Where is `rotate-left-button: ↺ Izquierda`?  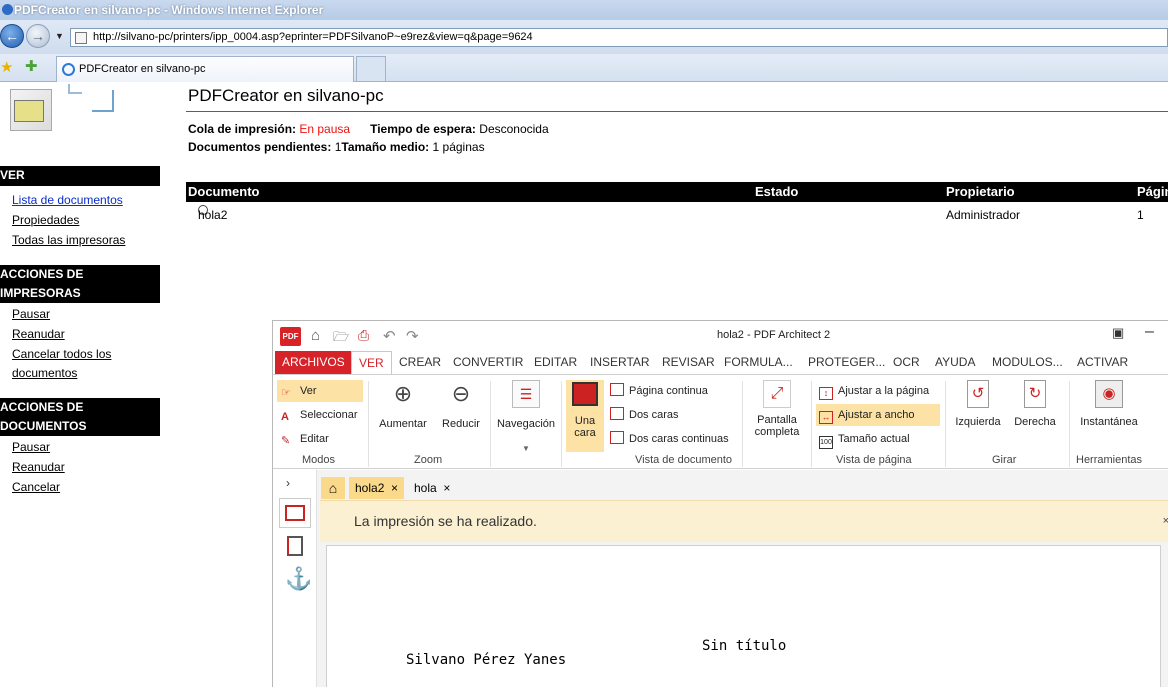
rotate-left-button: ↺ Izquierda is located at coordinates (978, 410).